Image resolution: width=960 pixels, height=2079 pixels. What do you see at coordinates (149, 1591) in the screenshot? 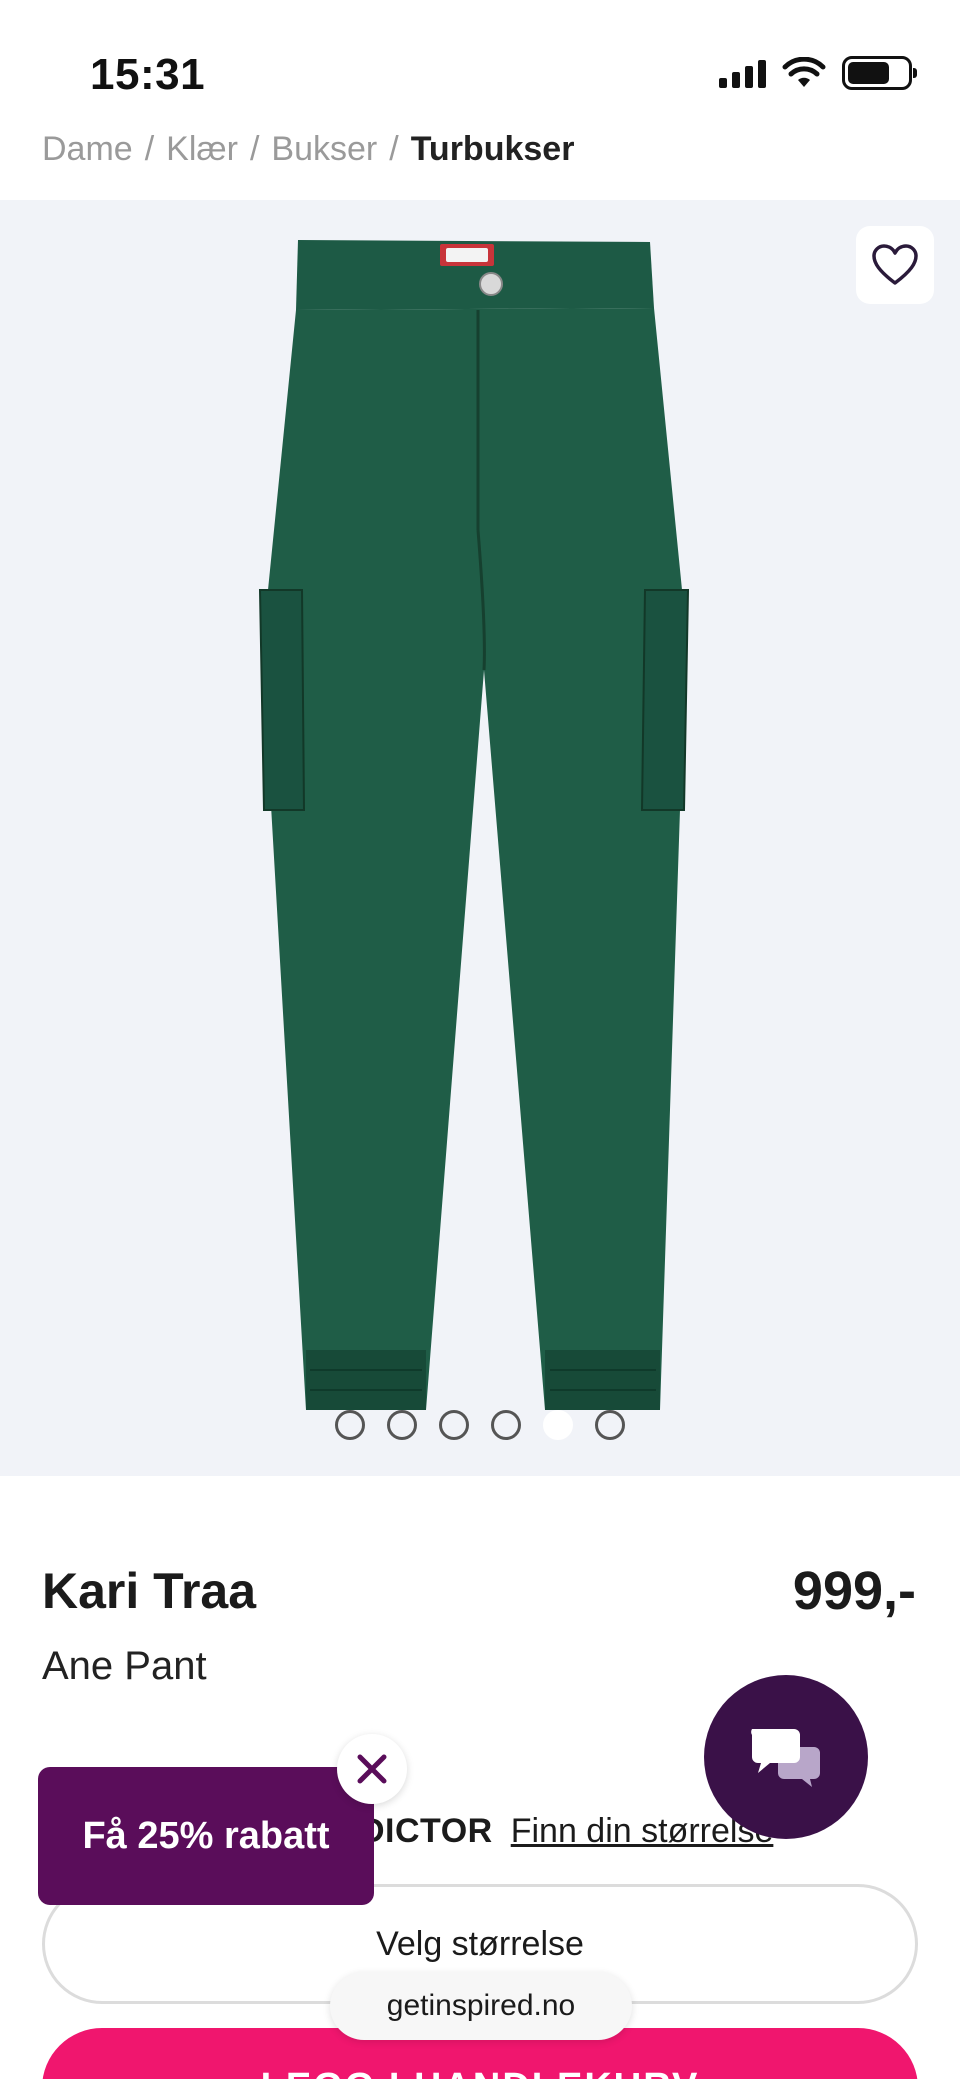
I see `product-brand: Kari Traa` at bounding box center [149, 1591].